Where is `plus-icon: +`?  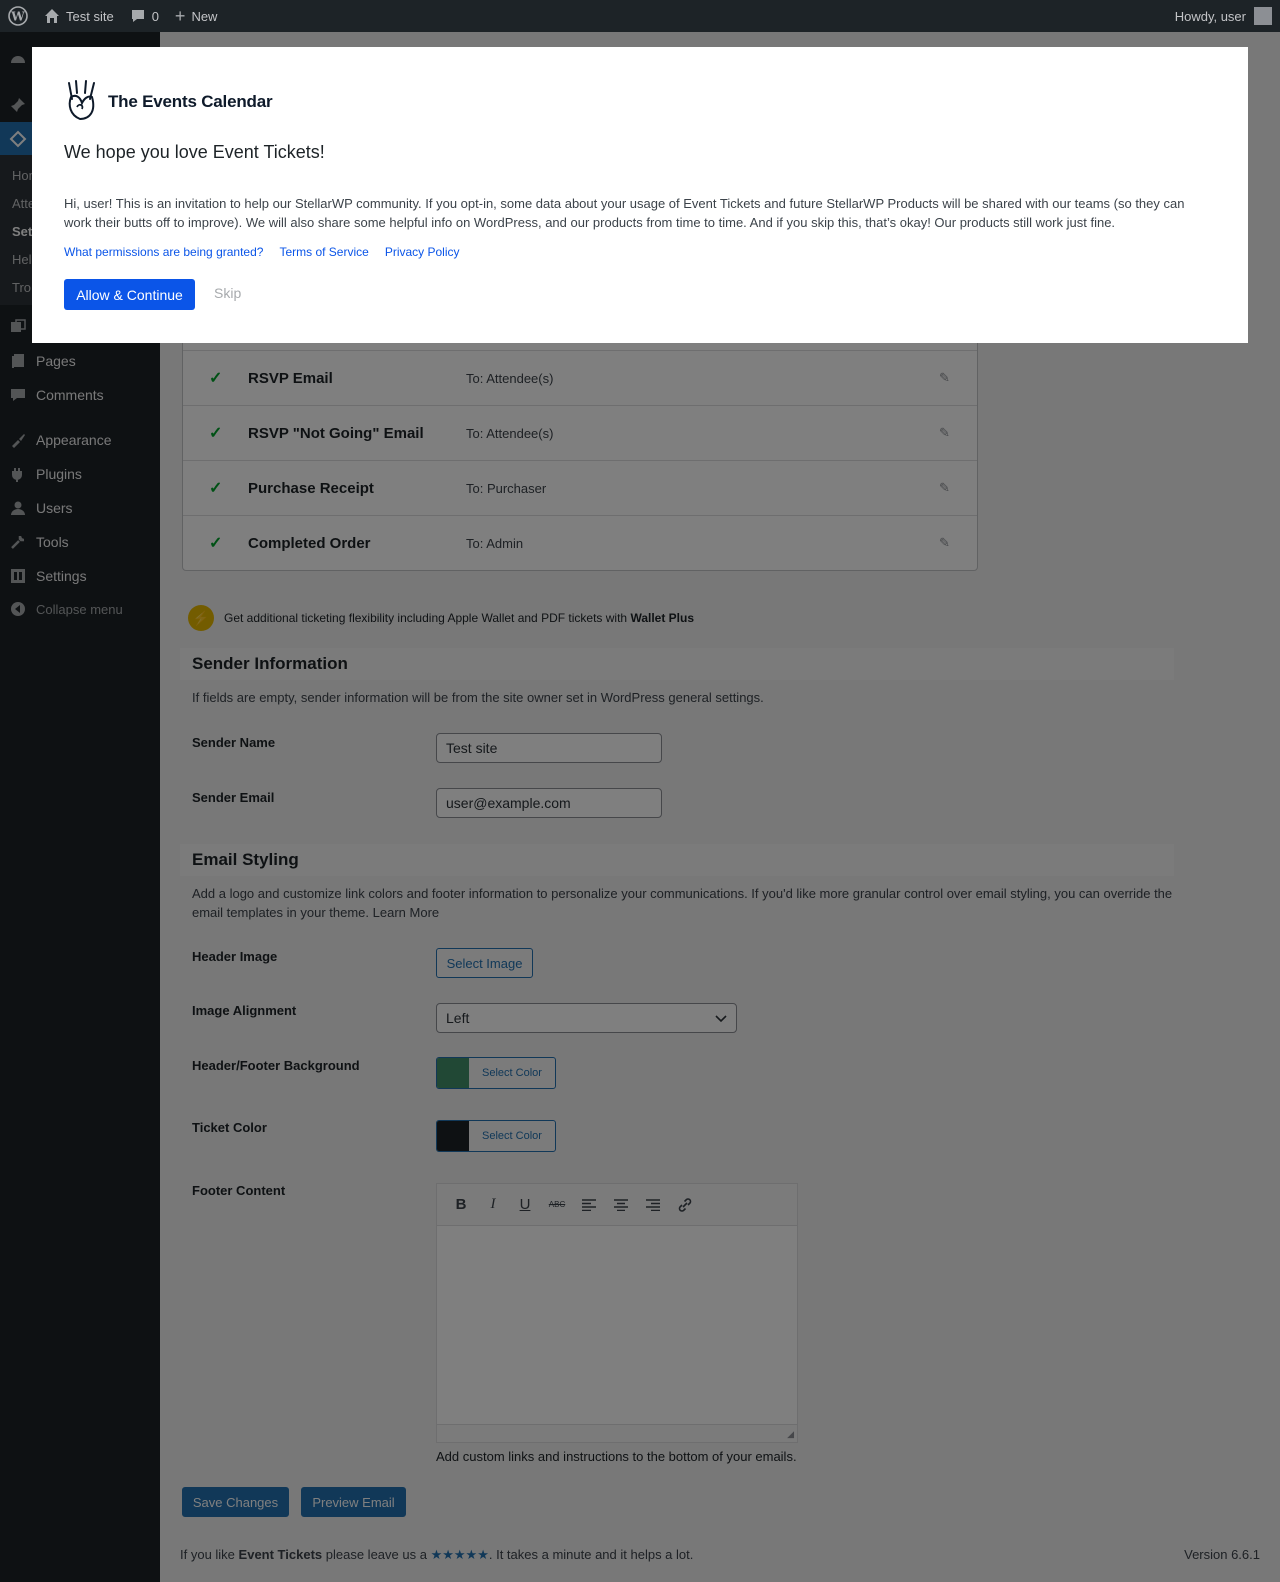 plus-icon: + is located at coordinates (180, 15).